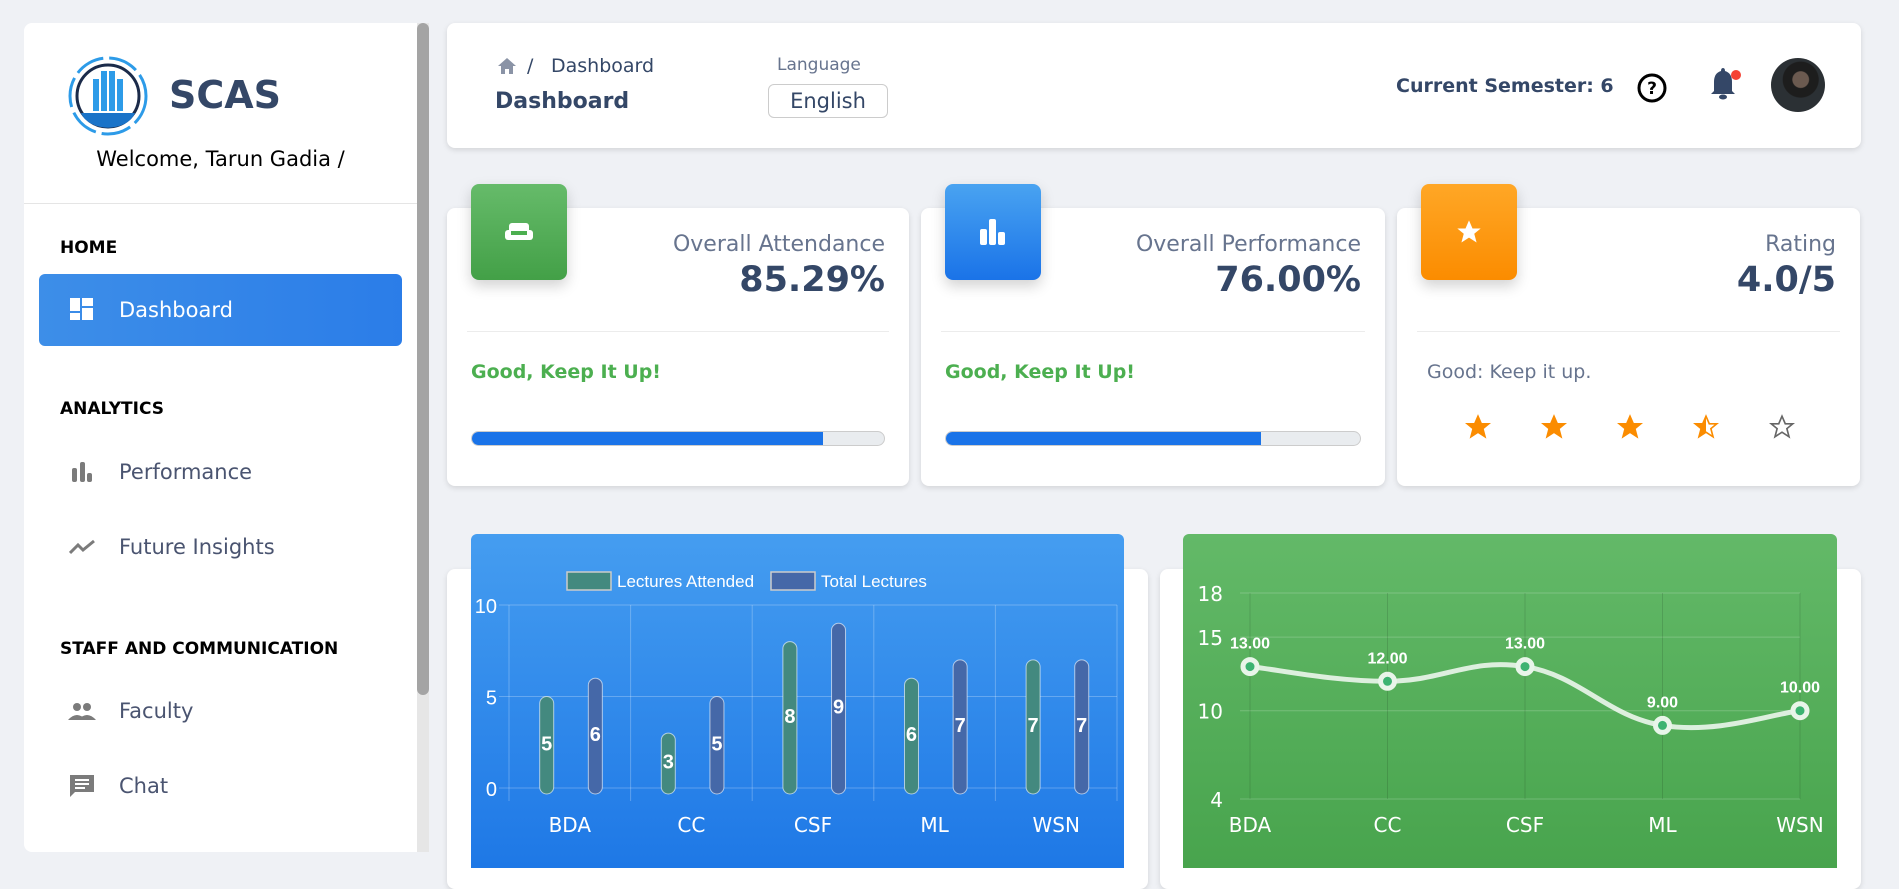 This screenshot has height=889, width=1899. I want to click on sidebar-item-label: Chat, so click(144, 786).